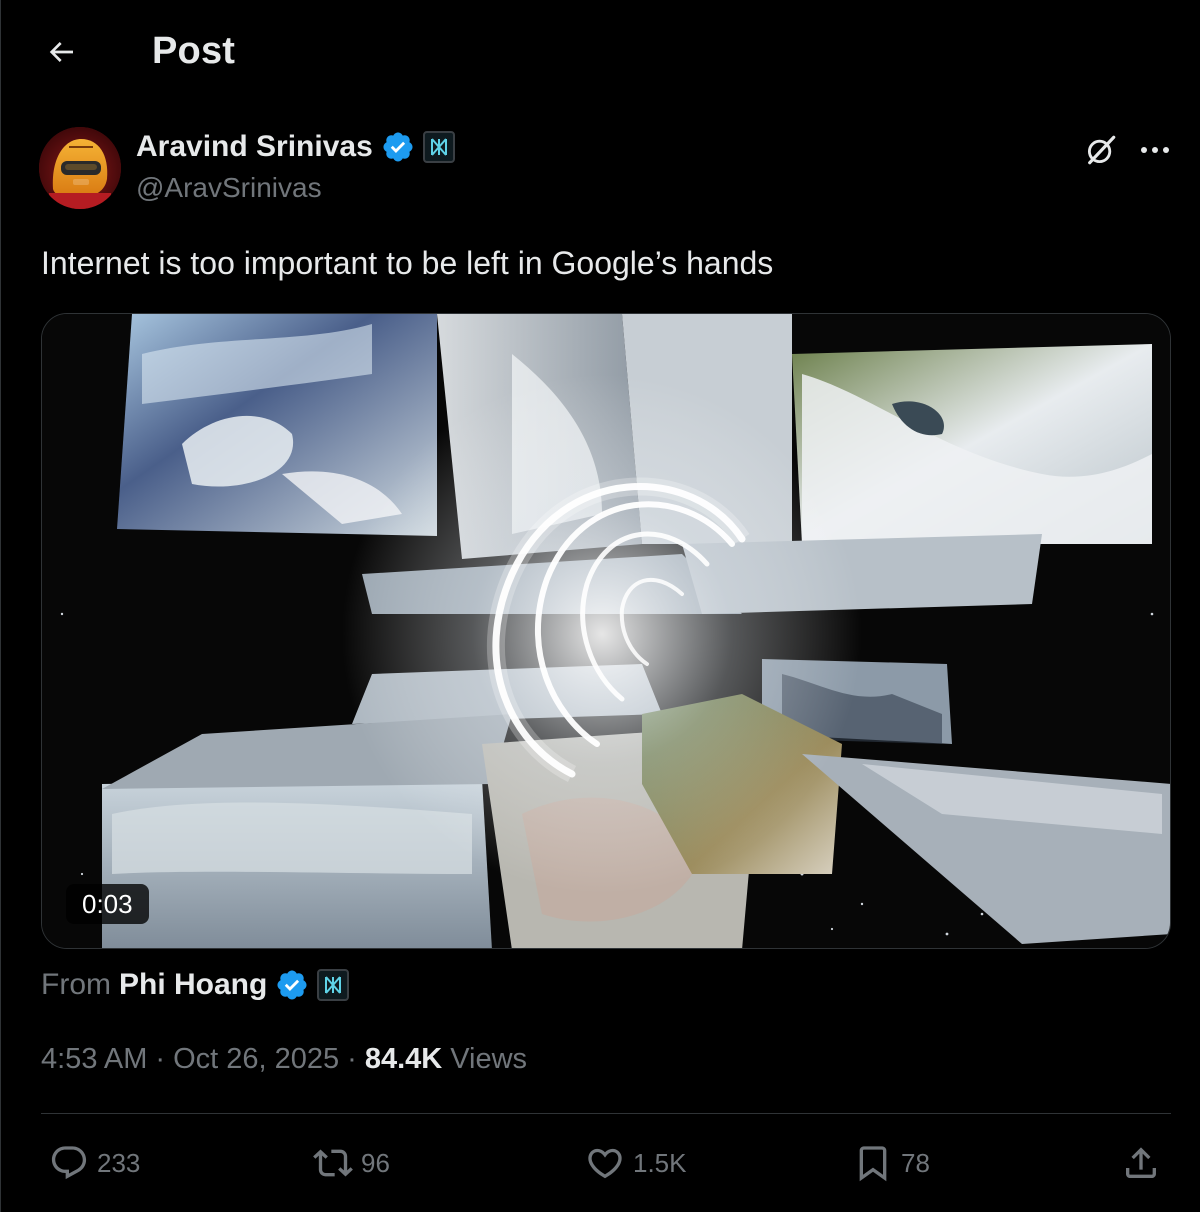 The width and height of the screenshot is (1200, 1212). I want to click on repost-count: 96, so click(375, 1162).